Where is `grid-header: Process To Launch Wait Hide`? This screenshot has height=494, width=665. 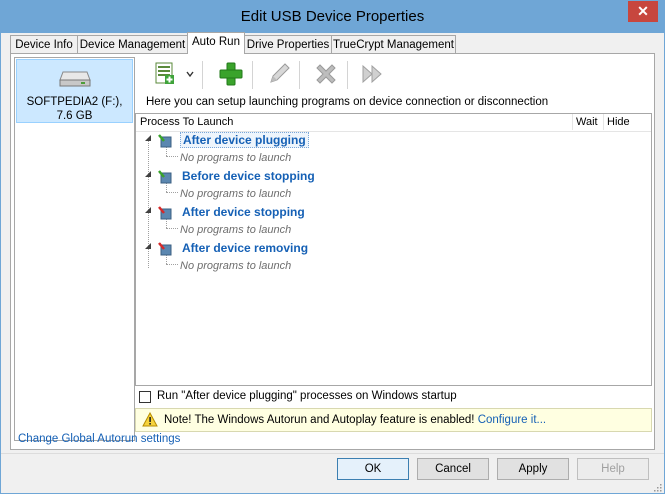 grid-header: Process To Launch Wait Hide is located at coordinates (393, 123).